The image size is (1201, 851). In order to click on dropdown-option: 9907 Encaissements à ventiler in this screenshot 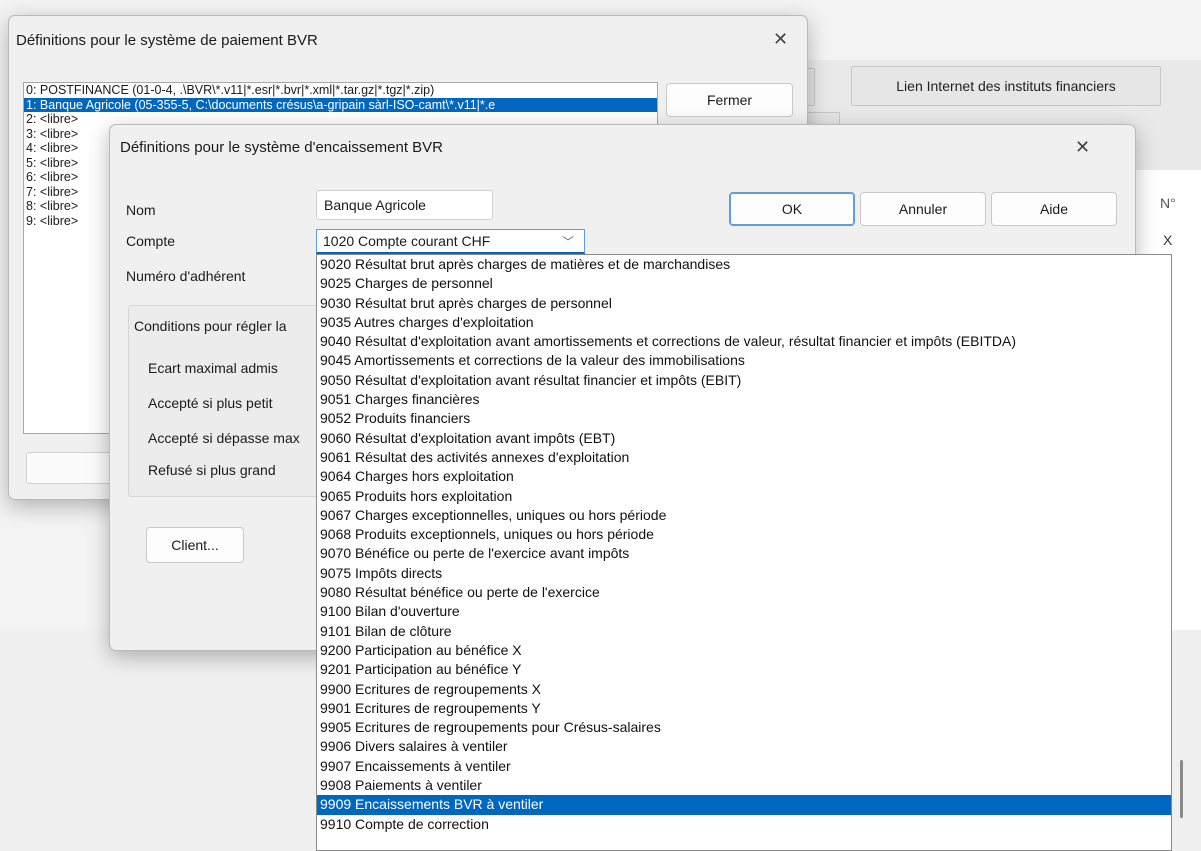, I will do `click(744, 766)`.